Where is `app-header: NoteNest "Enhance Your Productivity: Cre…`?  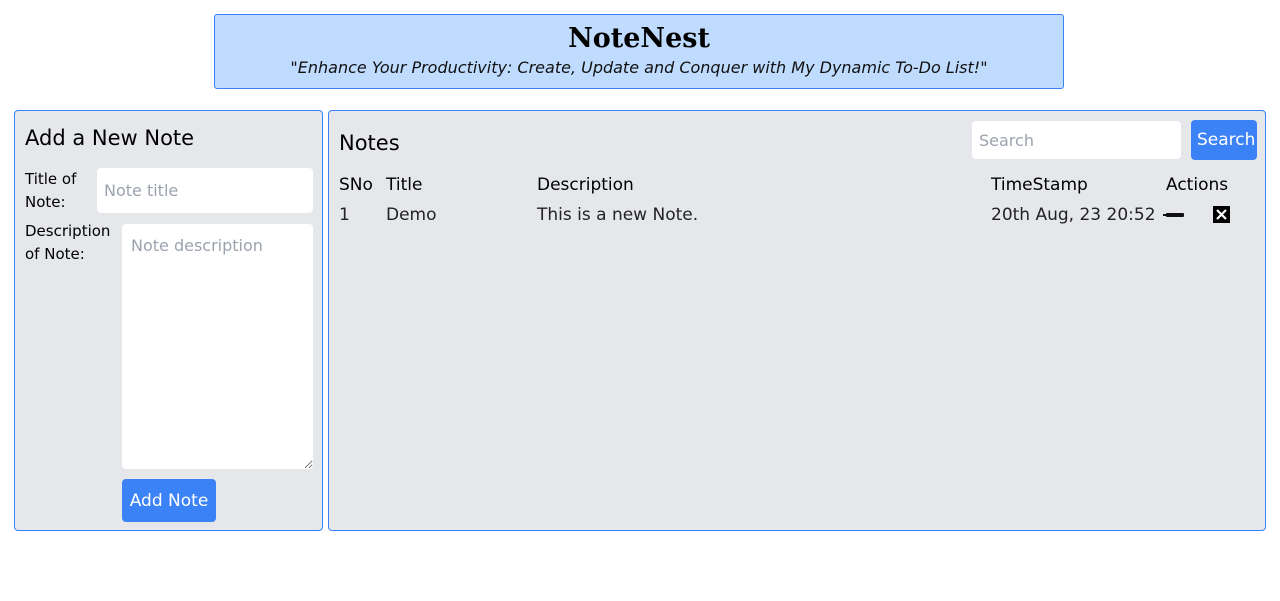
app-header: NoteNest "Enhance Your Productivity: Cre… is located at coordinates (639, 51).